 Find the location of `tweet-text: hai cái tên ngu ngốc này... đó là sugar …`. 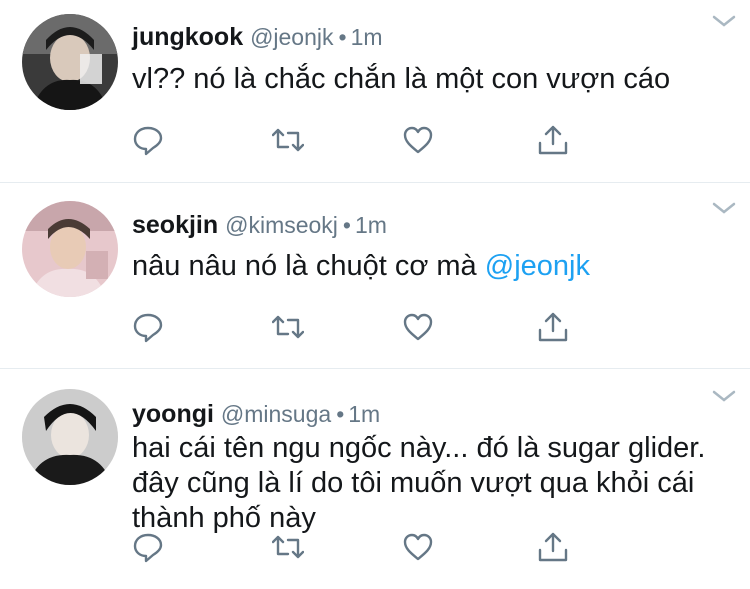

tweet-text: hai cái tên ngu ngốc này... đó là sugar … is located at coordinates (422, 483).